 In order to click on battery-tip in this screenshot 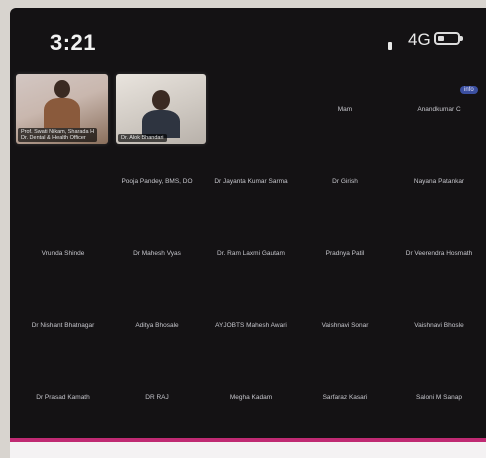, I will do `click(461, 38)`.